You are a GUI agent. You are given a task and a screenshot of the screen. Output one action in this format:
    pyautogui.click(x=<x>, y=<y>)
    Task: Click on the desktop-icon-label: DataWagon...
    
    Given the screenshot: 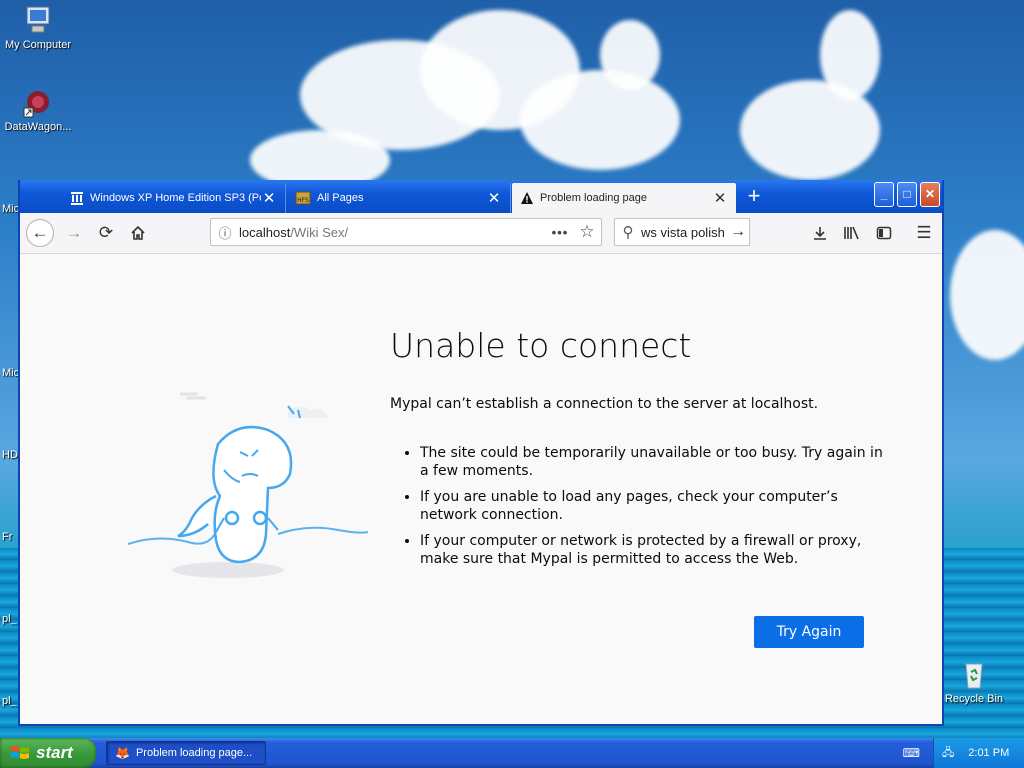 What is the action you would take?
    pyautogui.click(x=38, y=127)
    